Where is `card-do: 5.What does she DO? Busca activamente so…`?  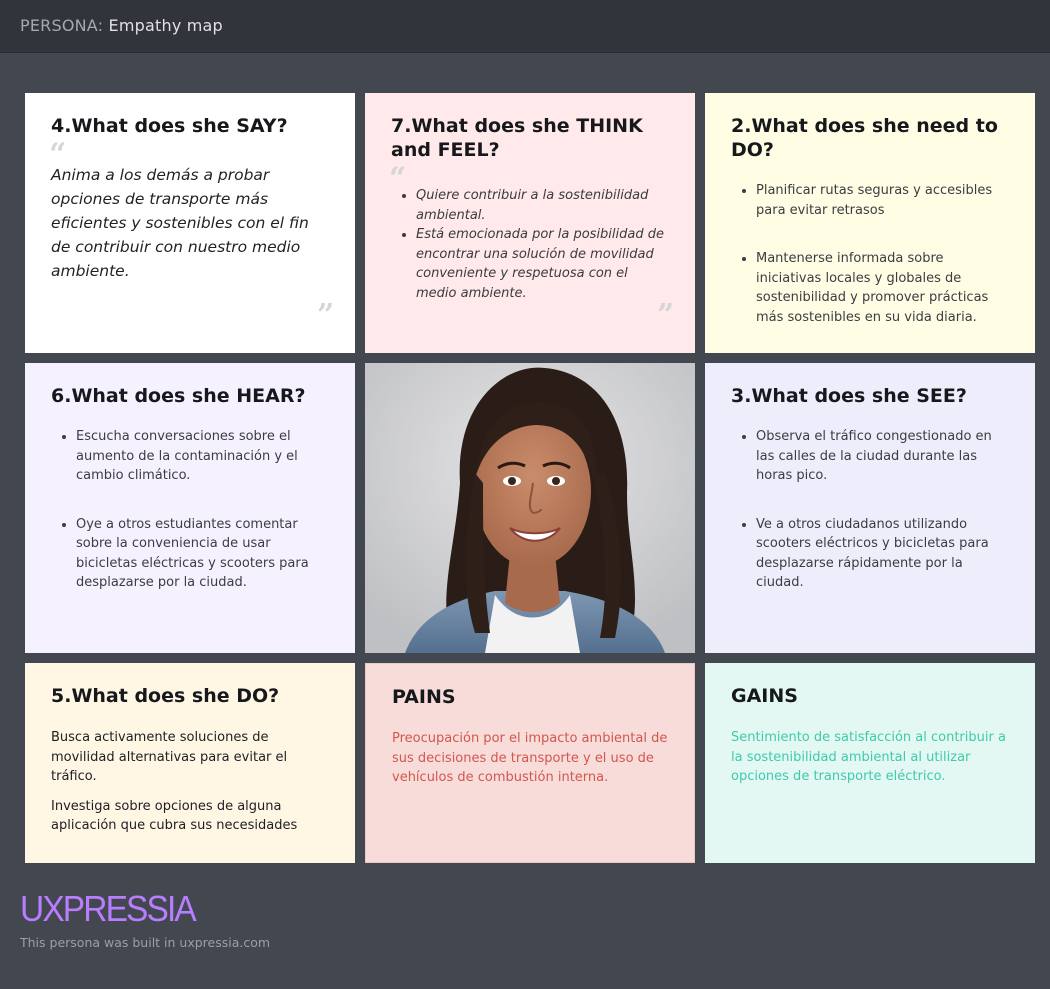 card-do: 5.What does she DO? Busca activamente so… is located at coordinates (190, 763).